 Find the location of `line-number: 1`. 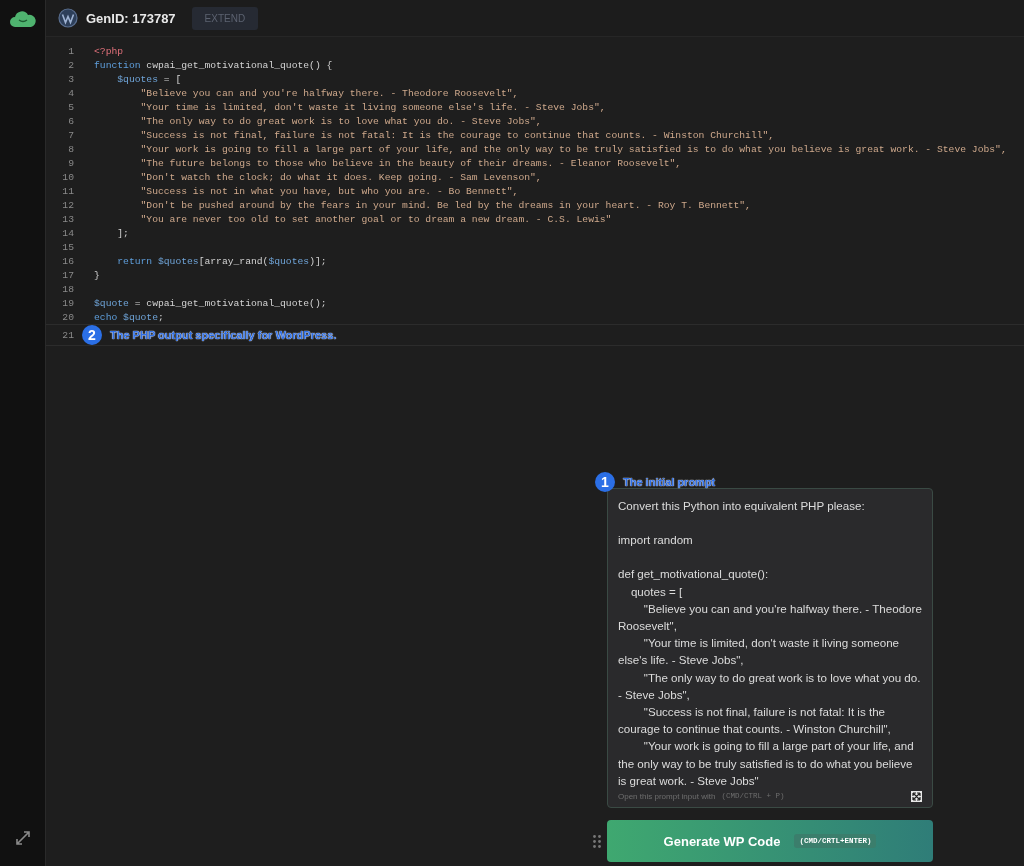

line-number: 1 is located at coordinates (70, 51).